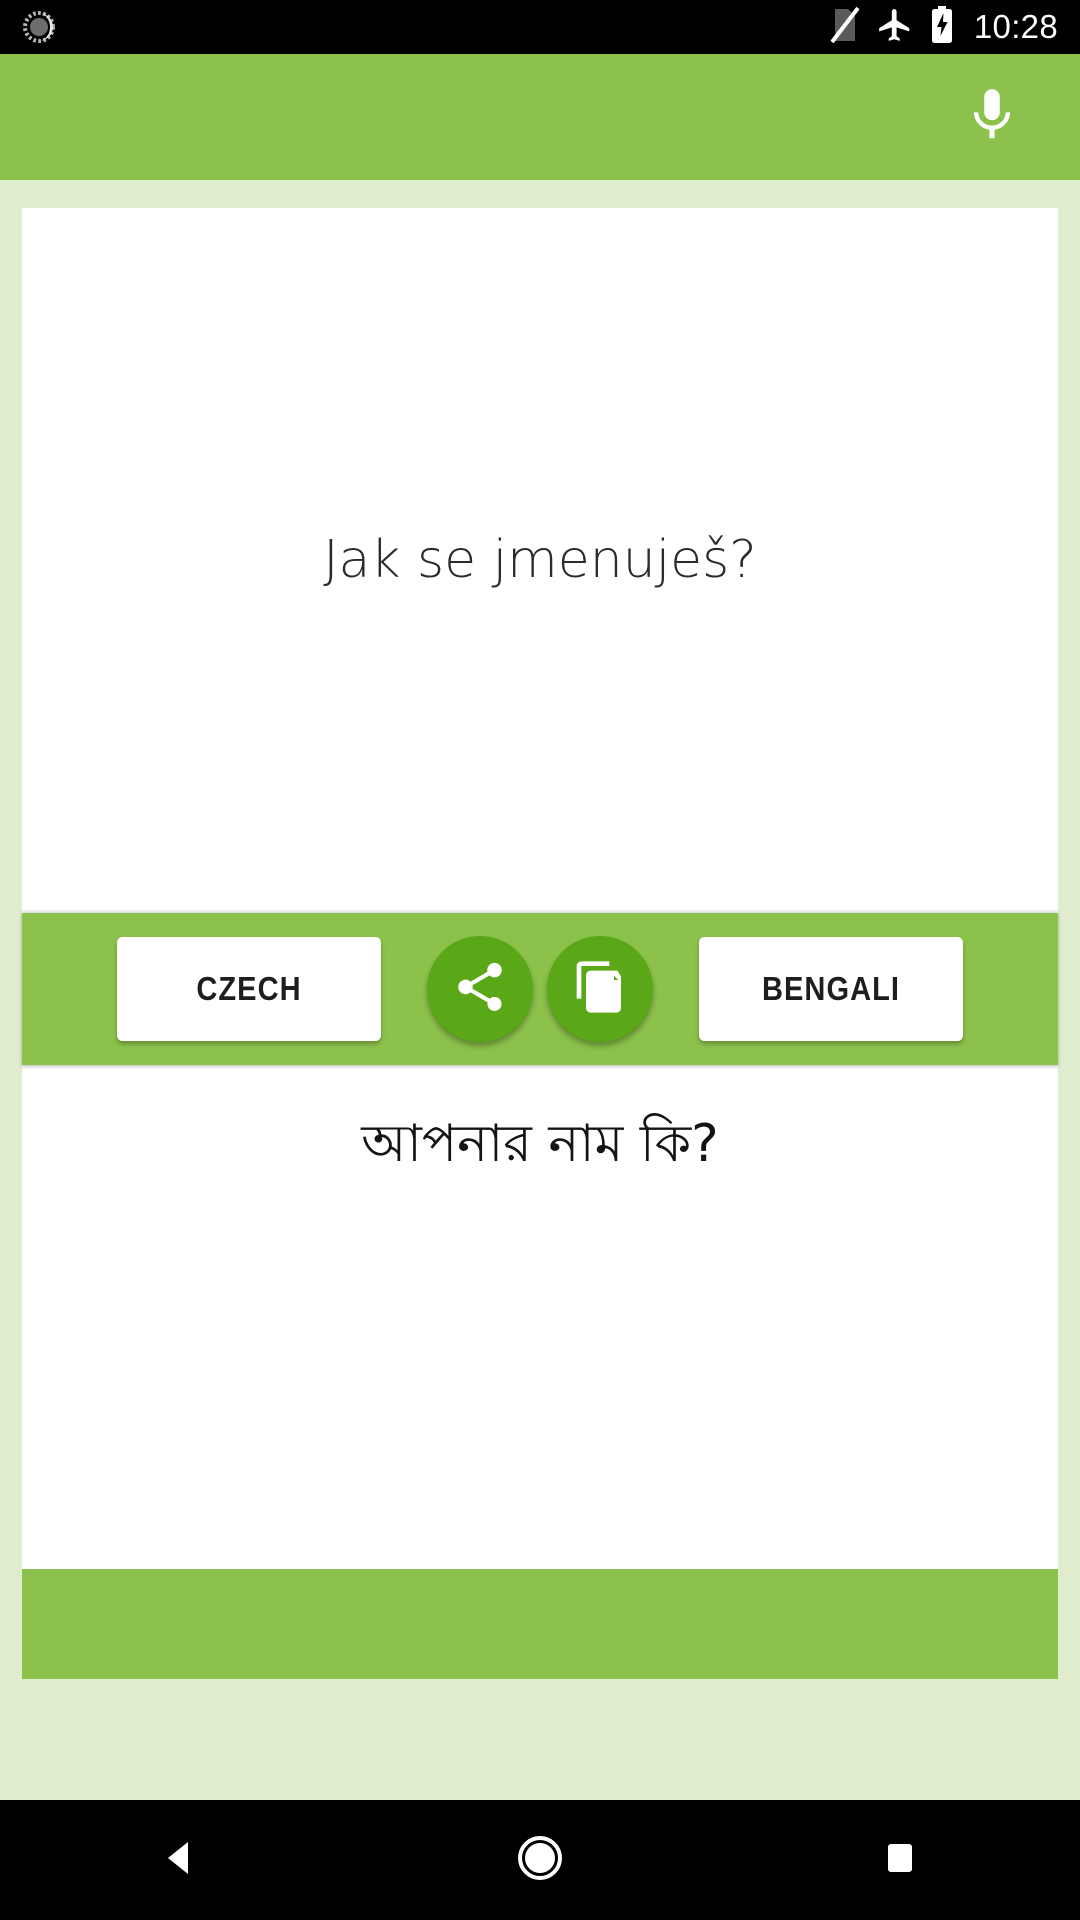  Describe the element at coordinates (540, 27) in the screenshot. I see `status-bar: 10:28` at that location.